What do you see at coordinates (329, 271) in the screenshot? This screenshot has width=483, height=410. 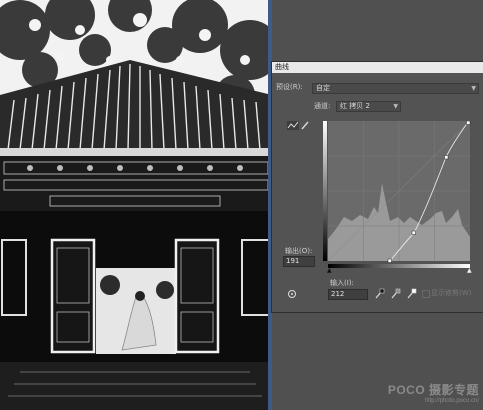 I see `black-point-slider: ▲` at bounding box center [329, 271].